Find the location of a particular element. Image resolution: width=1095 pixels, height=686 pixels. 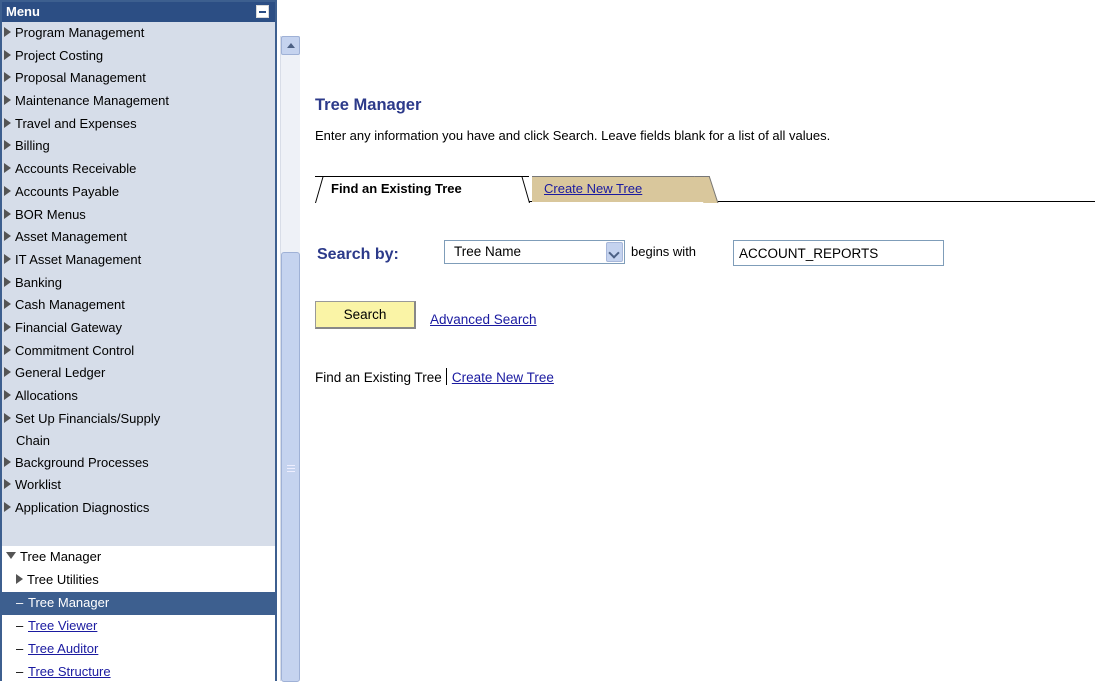

menu-item: Cash Management is located at coordinates (138, 305).